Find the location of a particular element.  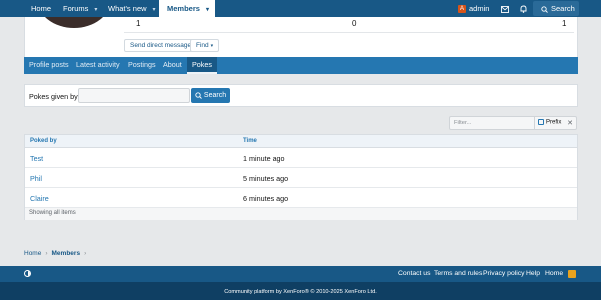

envelope-icon is located at coordinates (505, 9).